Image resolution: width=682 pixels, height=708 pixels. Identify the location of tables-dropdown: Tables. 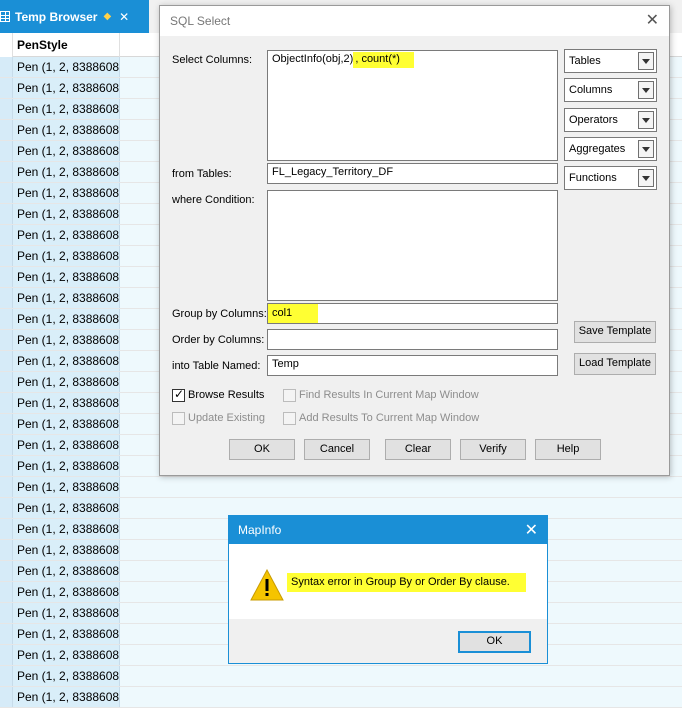
(610, 61).